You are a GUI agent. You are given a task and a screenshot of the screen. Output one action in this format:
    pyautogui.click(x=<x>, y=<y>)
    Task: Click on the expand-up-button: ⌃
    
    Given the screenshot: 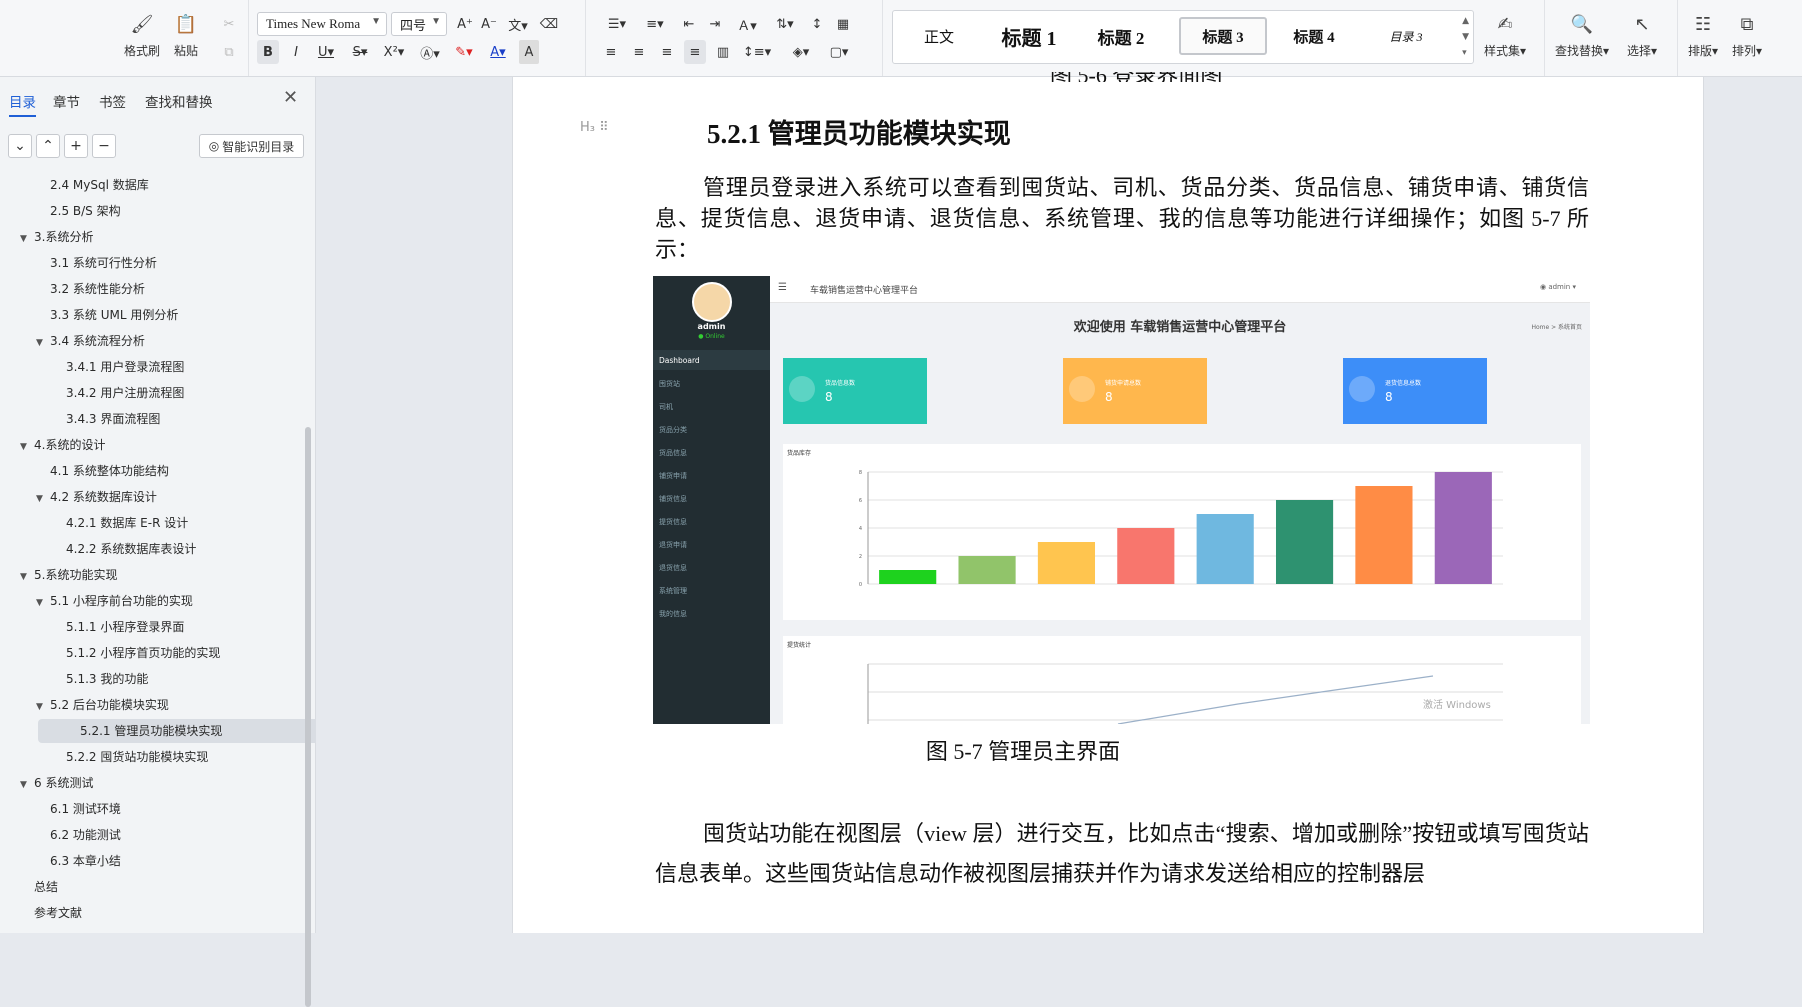 What is the action you would take?
    pyautogui.click(x=48, y=146)
    